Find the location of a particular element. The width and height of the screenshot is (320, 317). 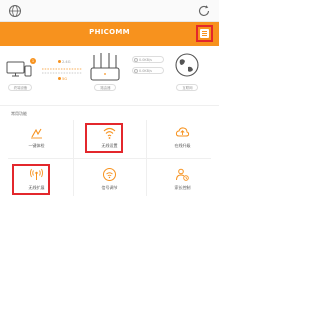

router-icon is located at coordinates (105, 67).